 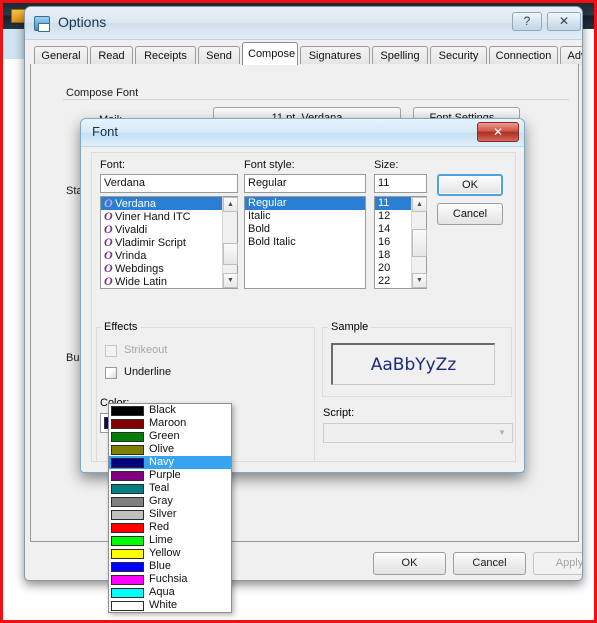 I want to click on color-option: Green, so click(x=170, y=436).